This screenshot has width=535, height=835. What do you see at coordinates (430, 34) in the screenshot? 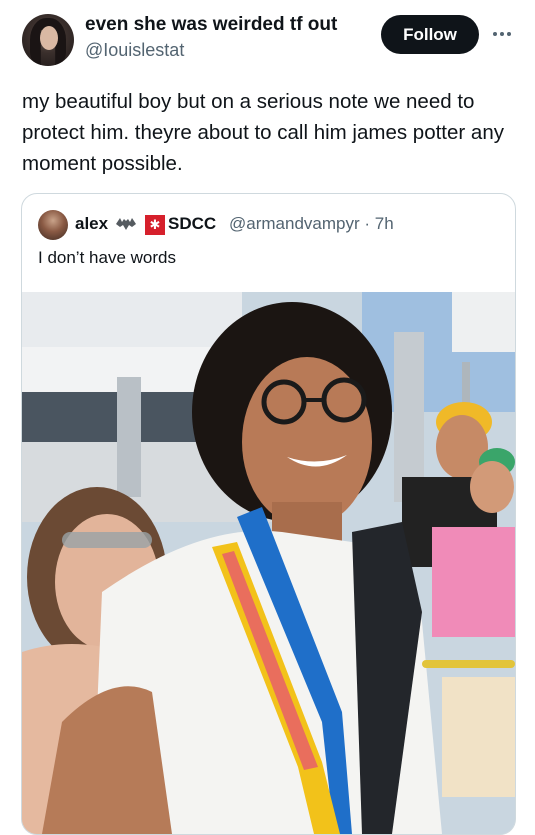
I see `follow-button: Follow` at bounding box center [430, 34].